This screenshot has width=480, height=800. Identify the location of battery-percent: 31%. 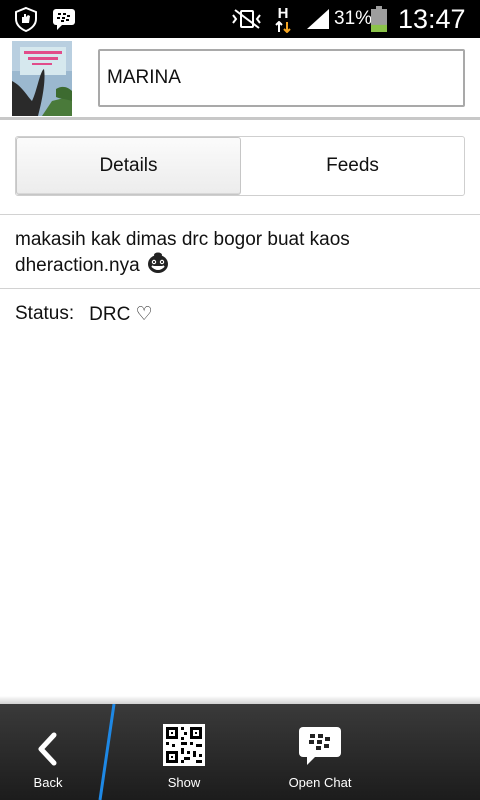
(353, 18).